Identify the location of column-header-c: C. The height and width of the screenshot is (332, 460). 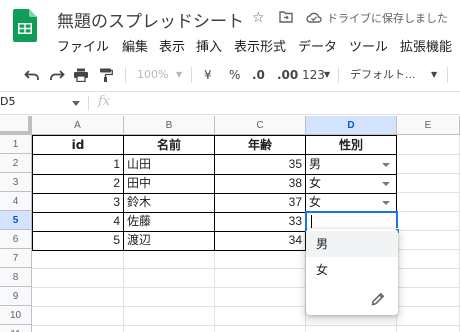
(260, 125).